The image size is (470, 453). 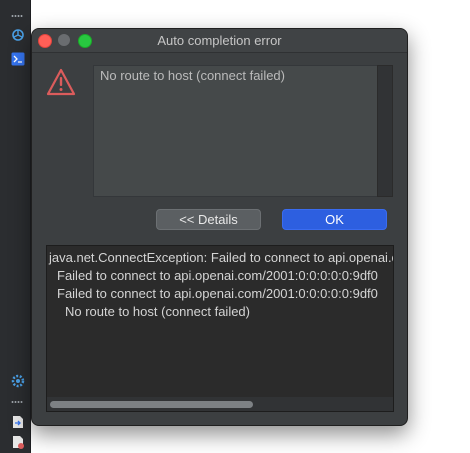 I want to click on scrollbar-thumb, so click(x=151, y=404).